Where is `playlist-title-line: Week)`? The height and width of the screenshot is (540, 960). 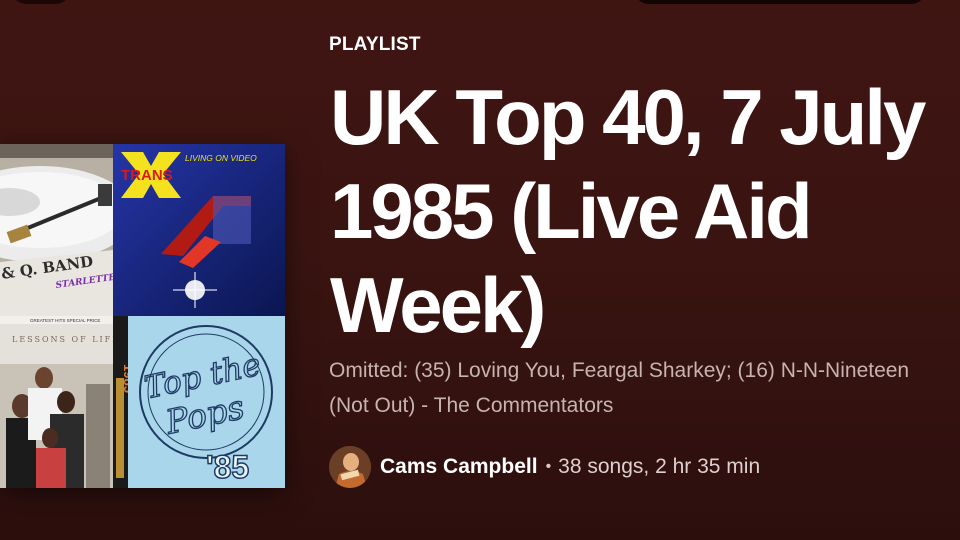
playlist-title-line: Week) is located at coordinates (438, 305).